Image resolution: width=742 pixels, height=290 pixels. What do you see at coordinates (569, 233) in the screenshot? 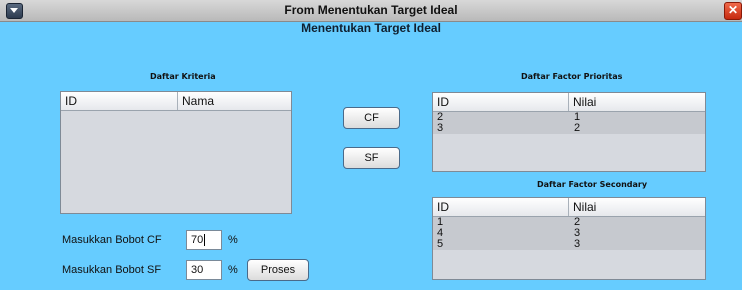
I see `table-row: 4 3` at bounding box center [569, 233].